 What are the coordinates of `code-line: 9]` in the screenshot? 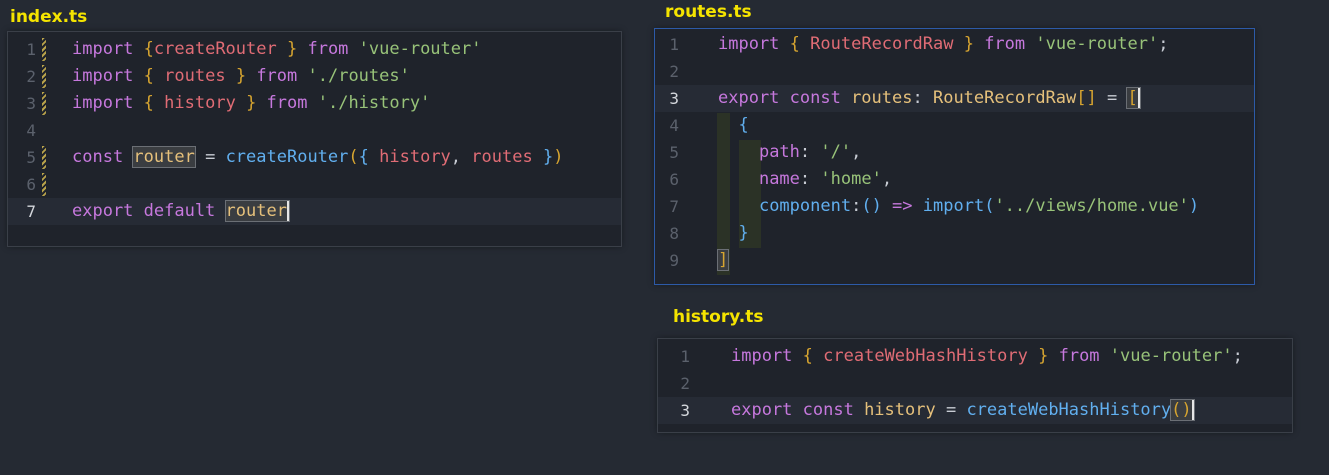 It's located at (954, 260).